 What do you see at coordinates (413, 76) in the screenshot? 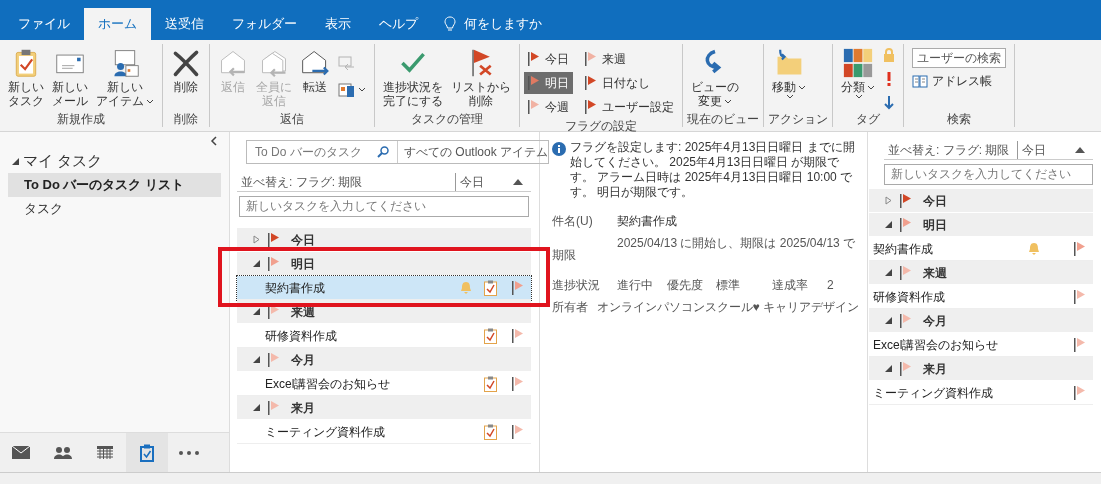
I see `ribbon-button: 進捗状況を 完了にする` at bounding box center [413, 76].